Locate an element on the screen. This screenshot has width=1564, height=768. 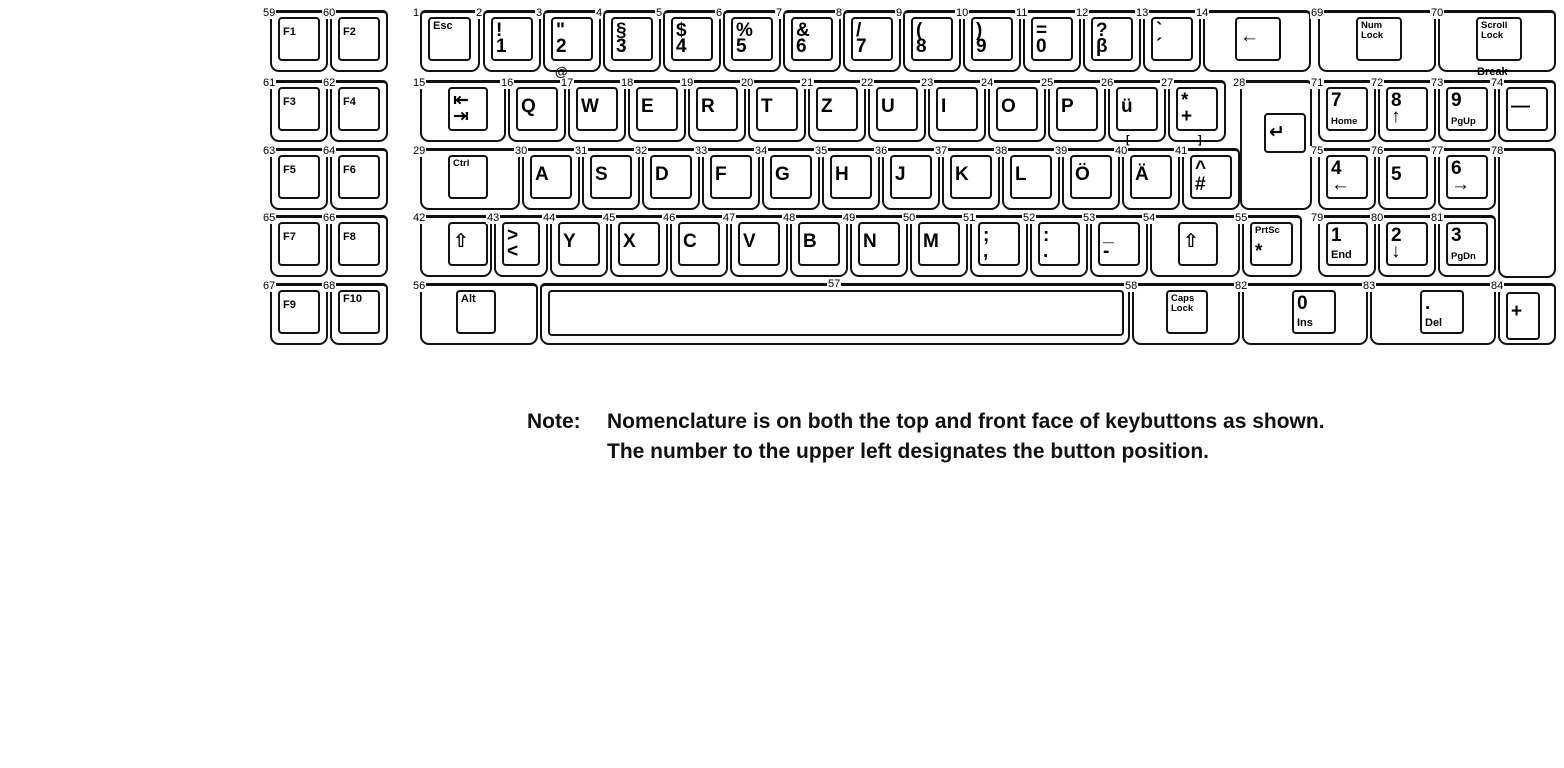
keycap-face: 2 ↓ is located at coordinates (1407, 244).